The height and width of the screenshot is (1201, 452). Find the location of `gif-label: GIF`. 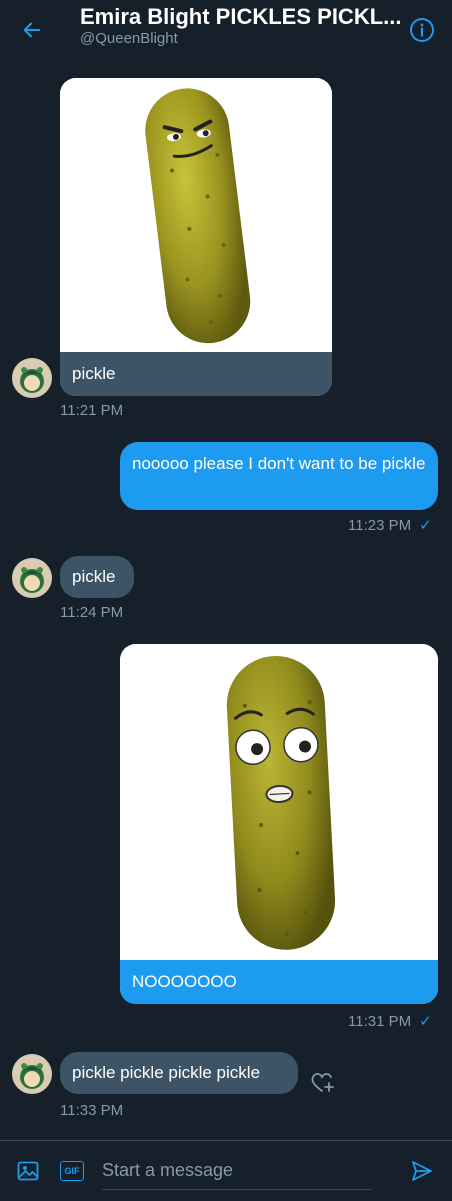

gif-label: GIF is located at coordinates (72, 1171).